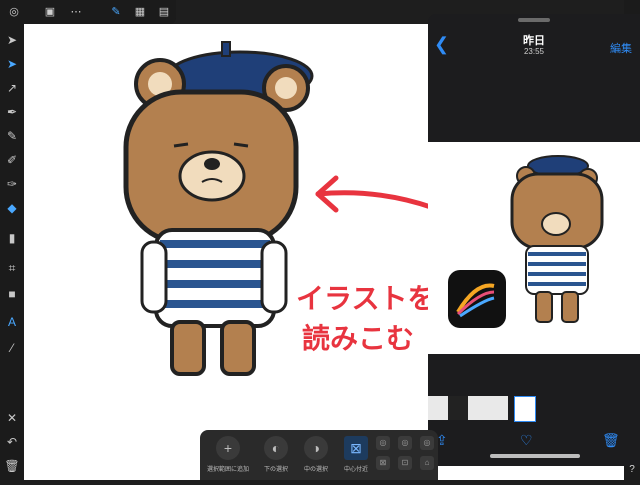 The image size is (640, 485). Describe the element at coordinates (116, 12) in the screenshot. I see `persona-icon: ✎` at that location.